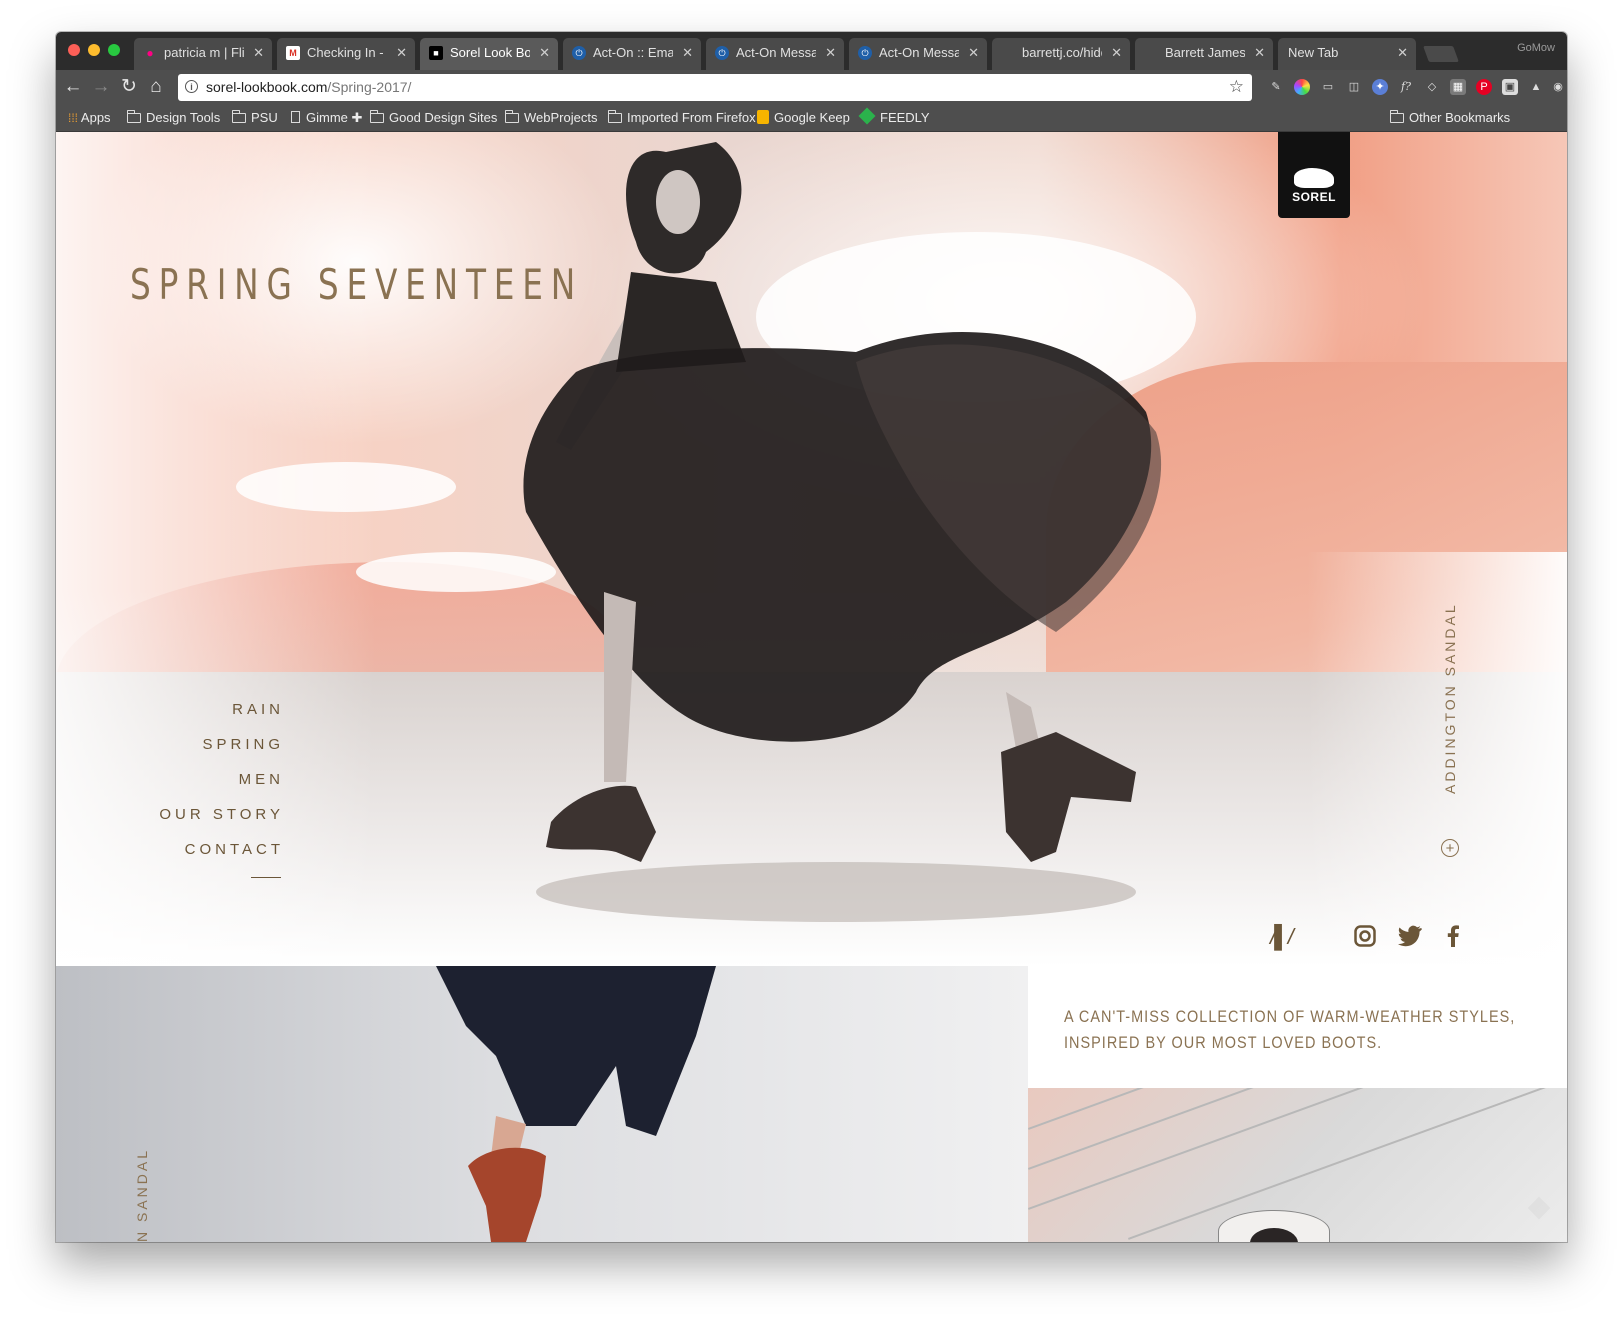  Describe the element at coordinates (114, 50) in the screenshot. I see `maximize-window-button` at that location.